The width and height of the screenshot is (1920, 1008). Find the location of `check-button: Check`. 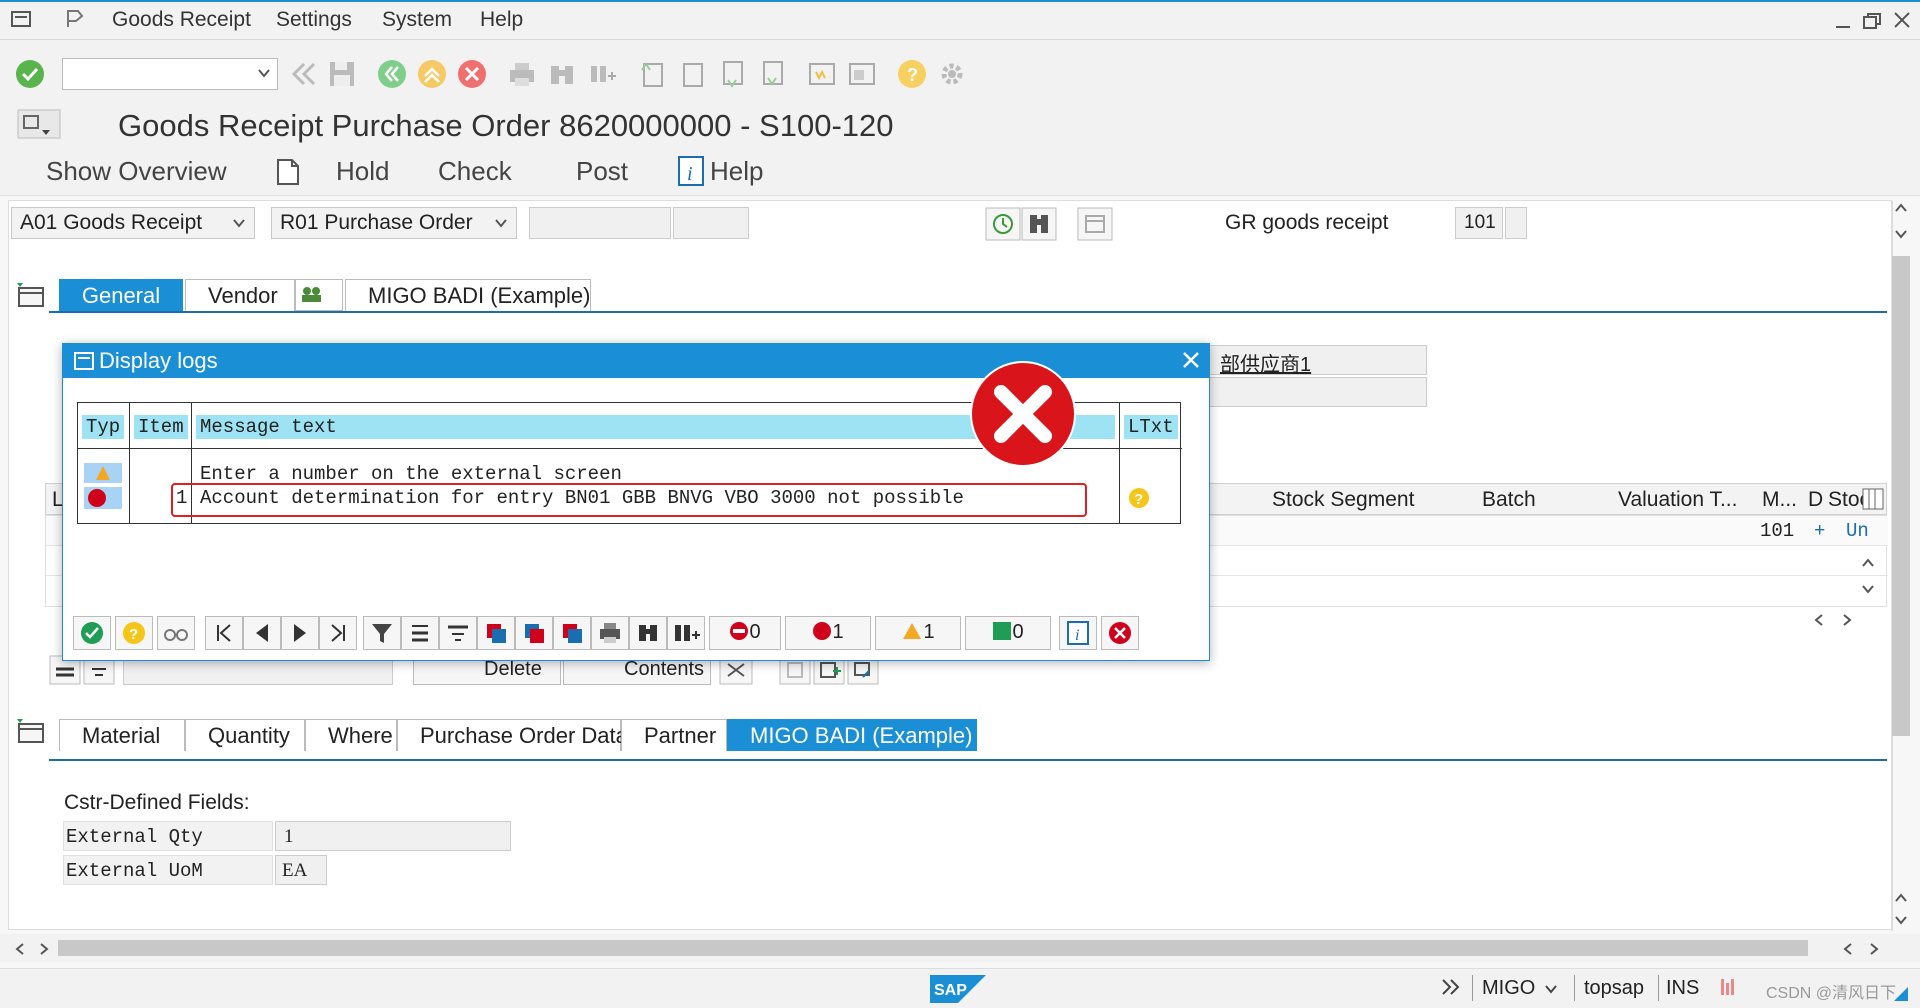

check-button: Check is located at coordinates (475, 171).